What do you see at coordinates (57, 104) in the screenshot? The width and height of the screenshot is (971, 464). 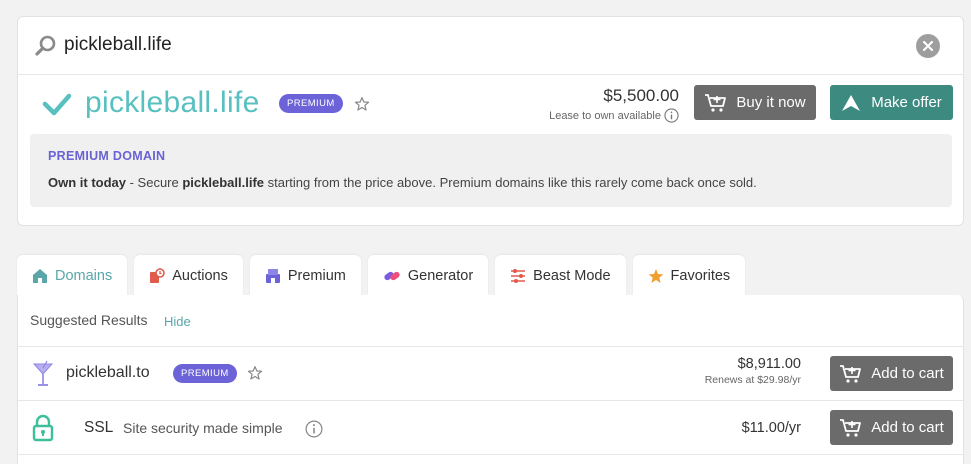 I see `checkmark-icon` at bounding box center [57, 104].